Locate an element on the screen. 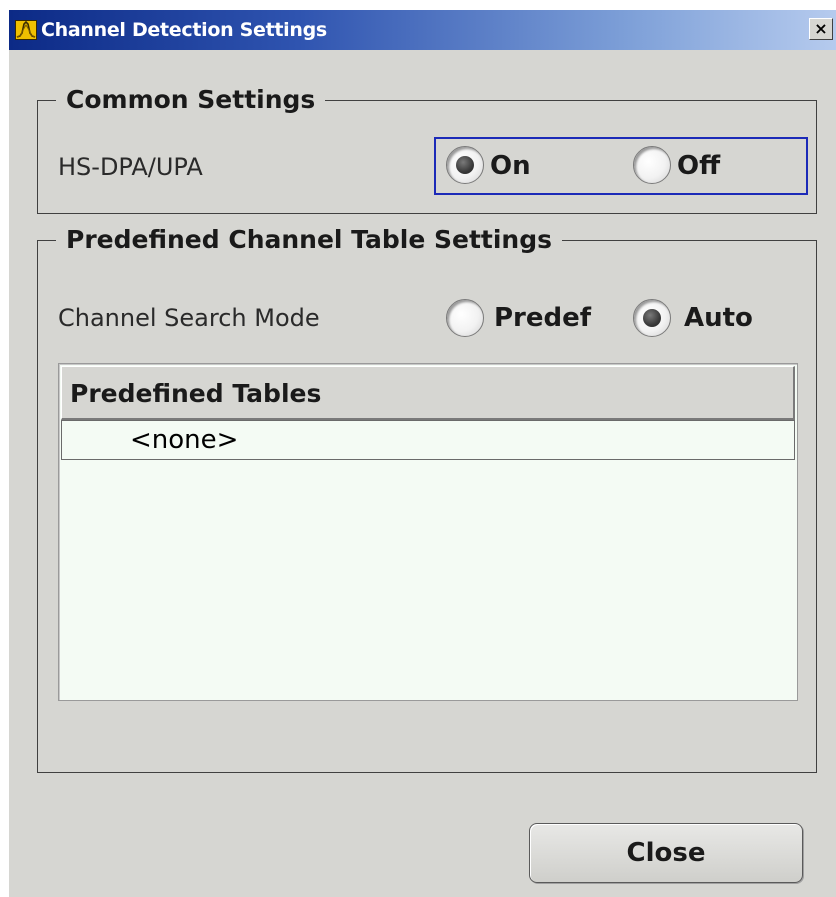 The image size is (836, 897). close-icon: × is located at coordinates (821, 29).